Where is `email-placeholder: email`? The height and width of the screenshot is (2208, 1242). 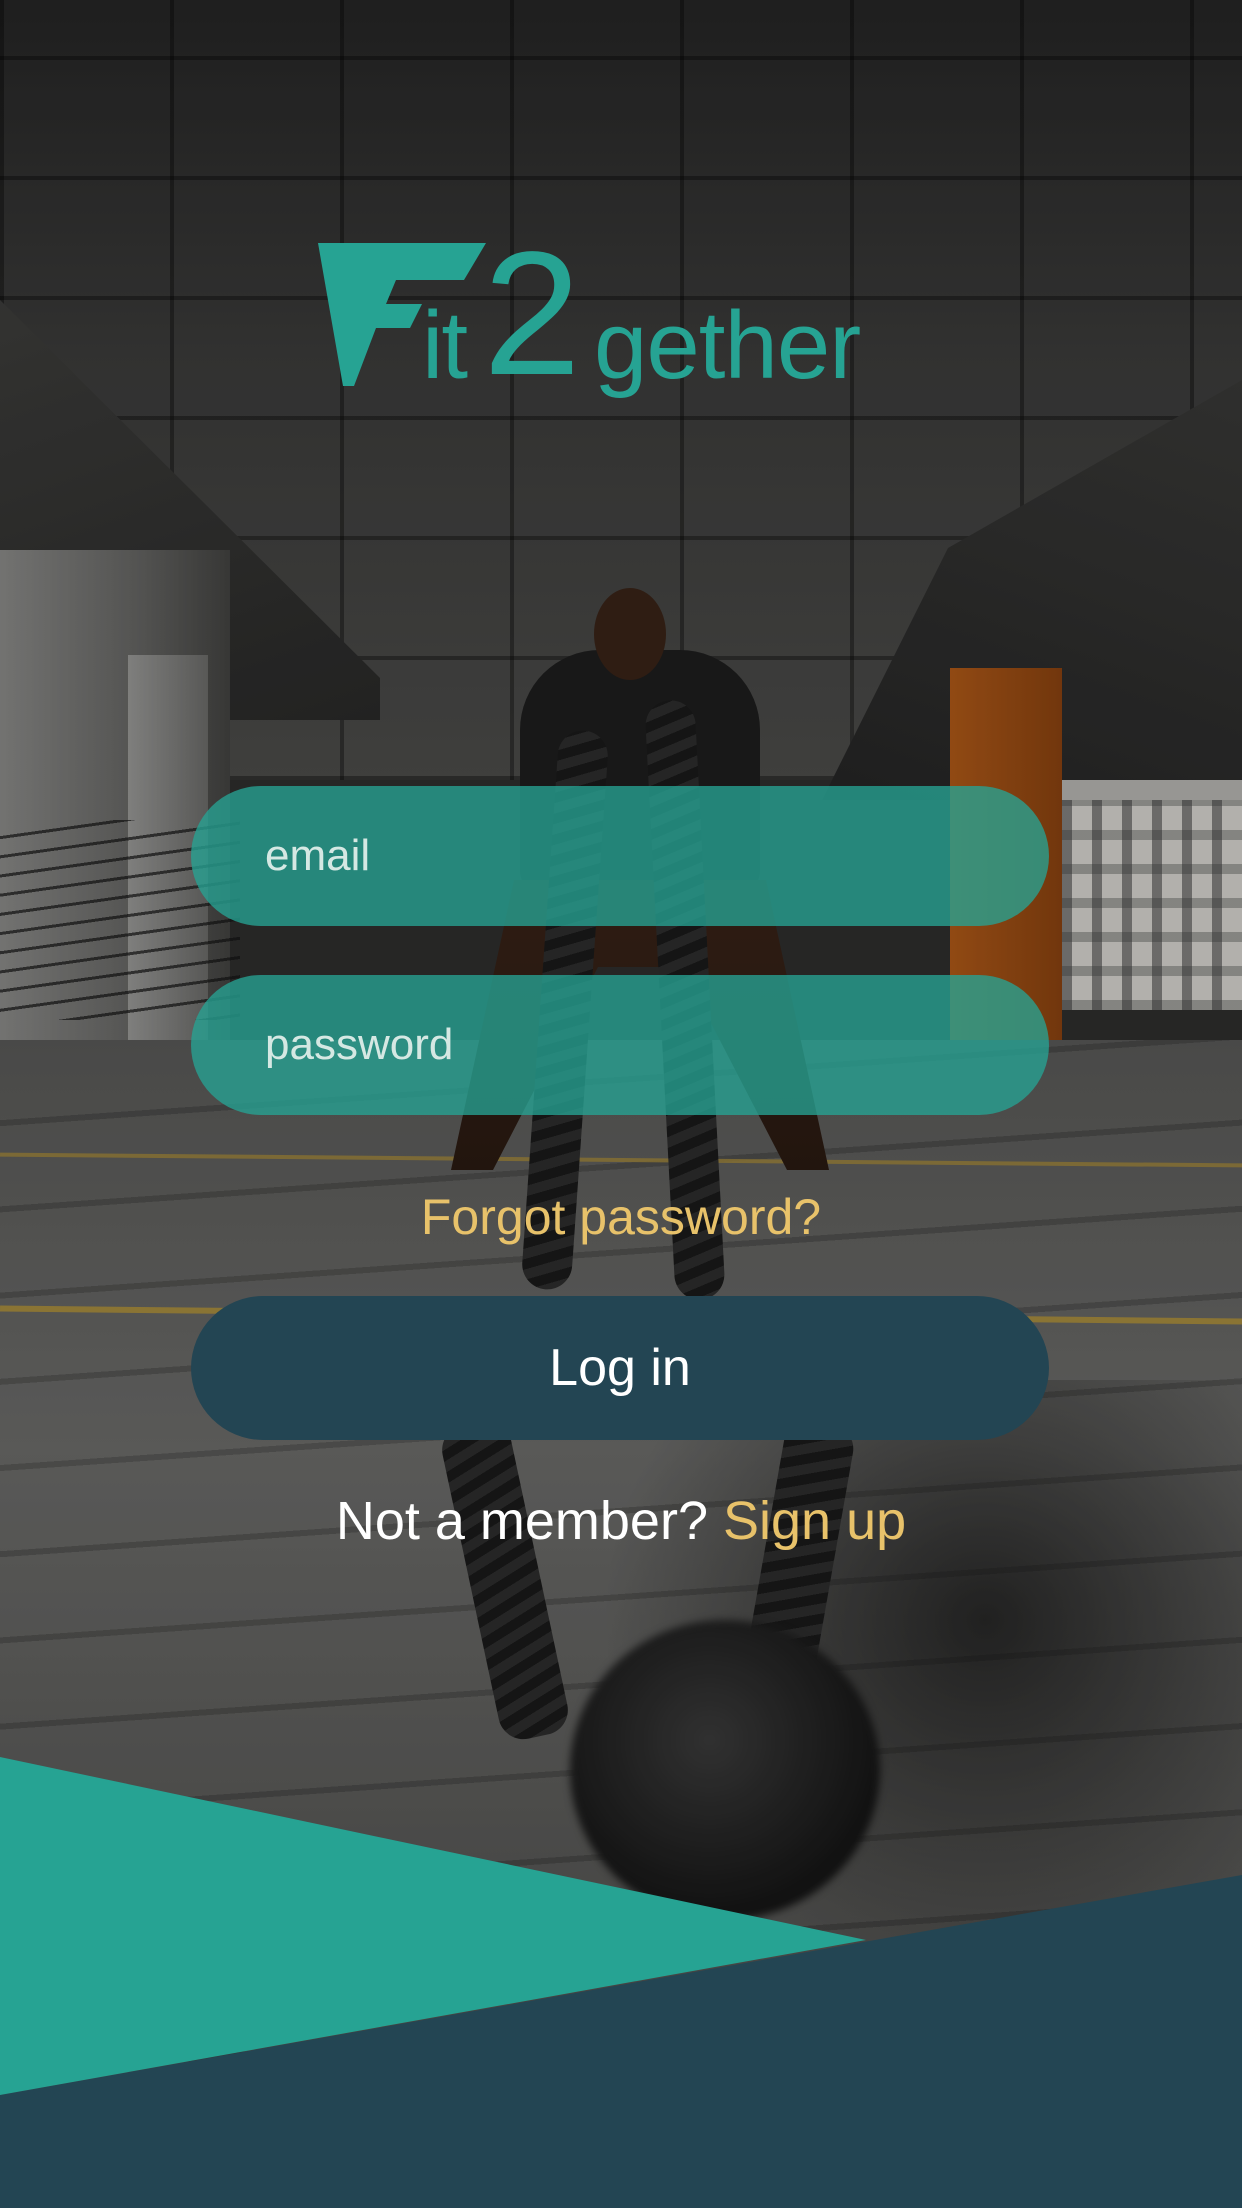 email-placeholder: email is located at coordinates (318, 855).